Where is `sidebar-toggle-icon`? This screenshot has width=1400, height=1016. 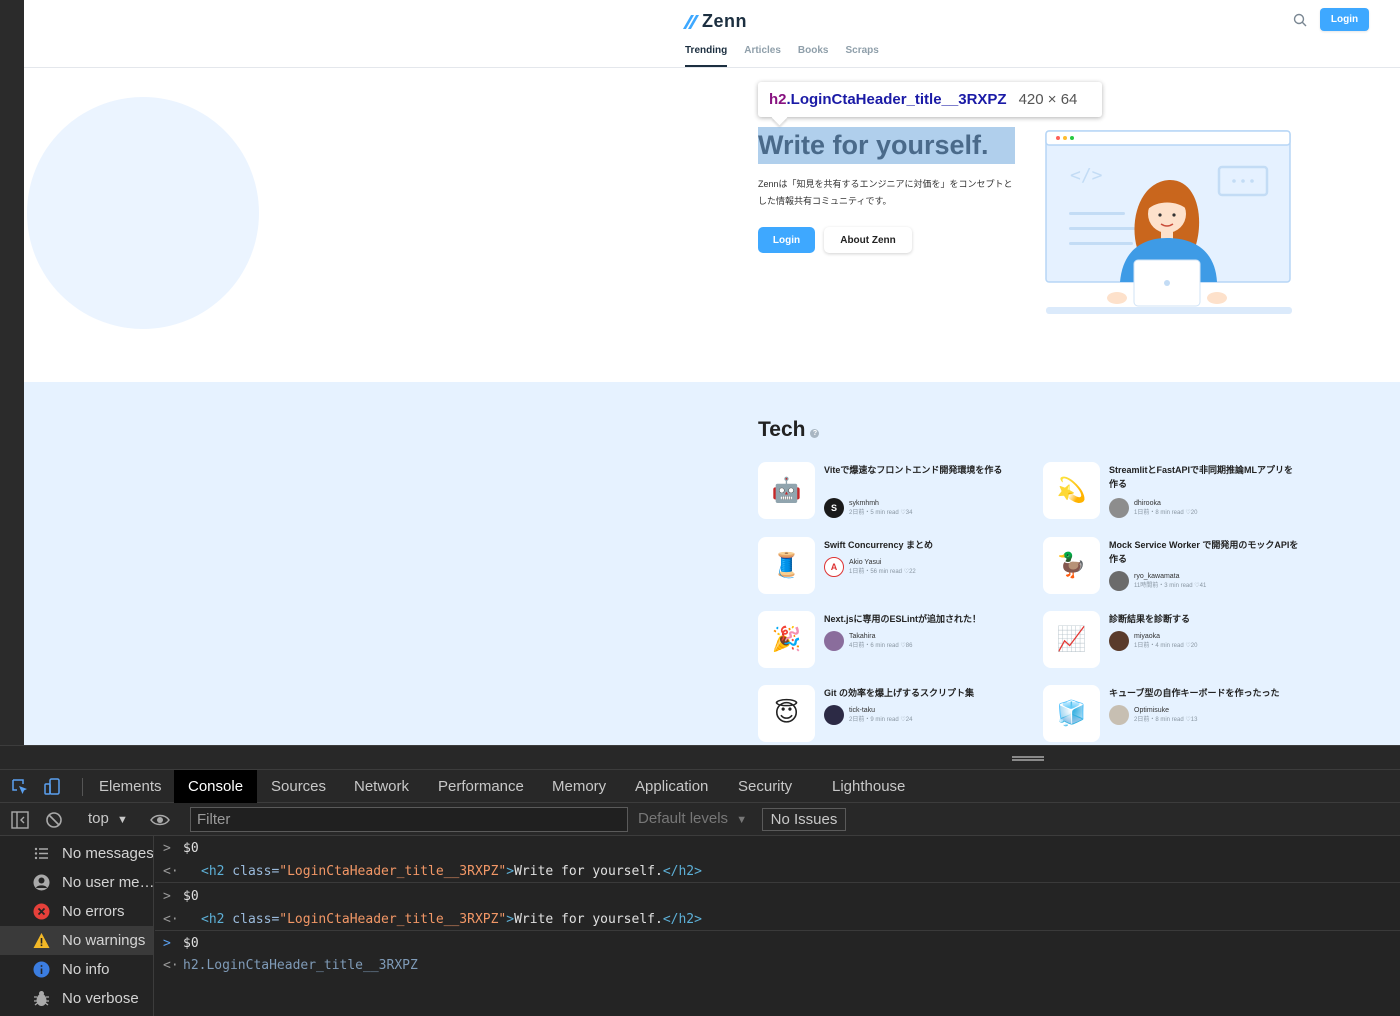
sidebar-toggle-icon is located at coordinates (20, 820).